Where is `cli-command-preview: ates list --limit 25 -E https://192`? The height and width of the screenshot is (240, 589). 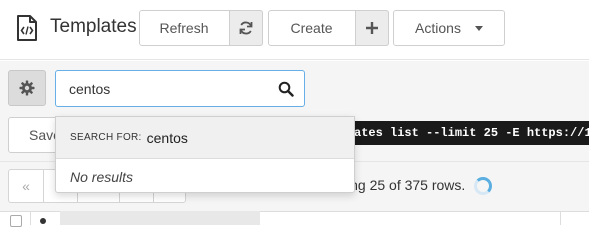
cli-command-preview: ates list --limit 25 -E https://192 is located at coordinates (459, 133).